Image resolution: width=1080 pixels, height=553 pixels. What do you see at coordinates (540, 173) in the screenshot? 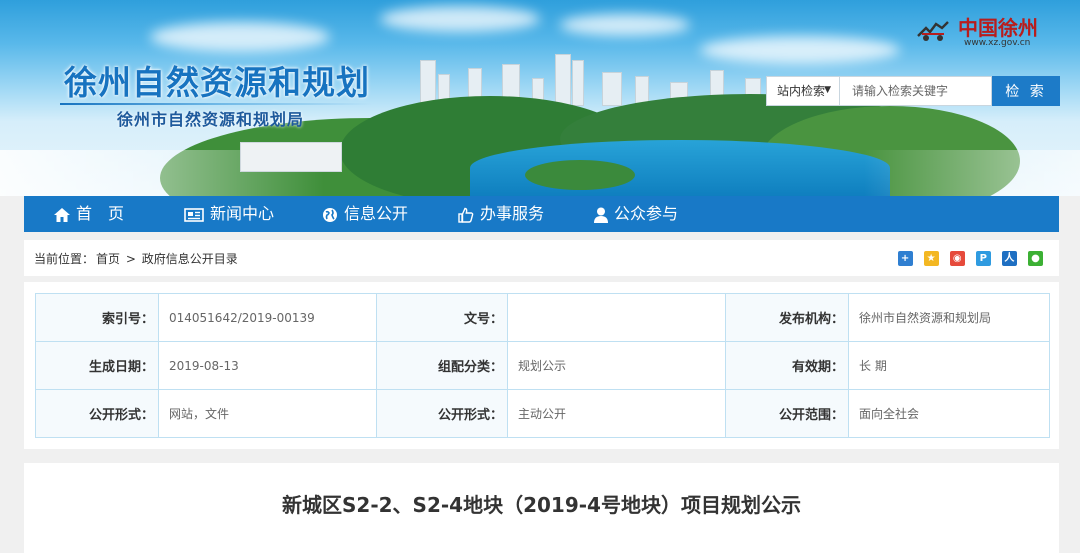
I see `banner-fade` at bounding box center [540, 173].